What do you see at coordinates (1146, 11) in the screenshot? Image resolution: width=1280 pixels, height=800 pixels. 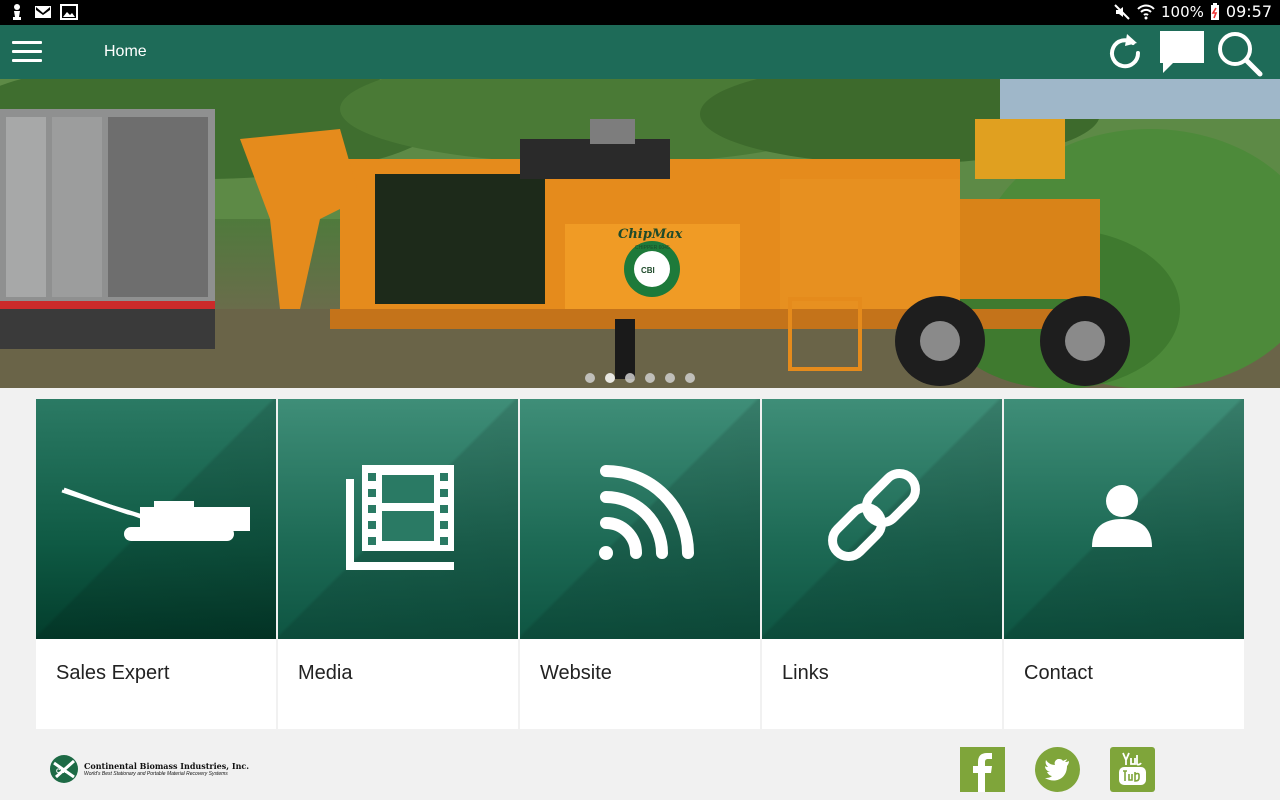 I see `wifi-icon` at bounding box center [1146, 11].